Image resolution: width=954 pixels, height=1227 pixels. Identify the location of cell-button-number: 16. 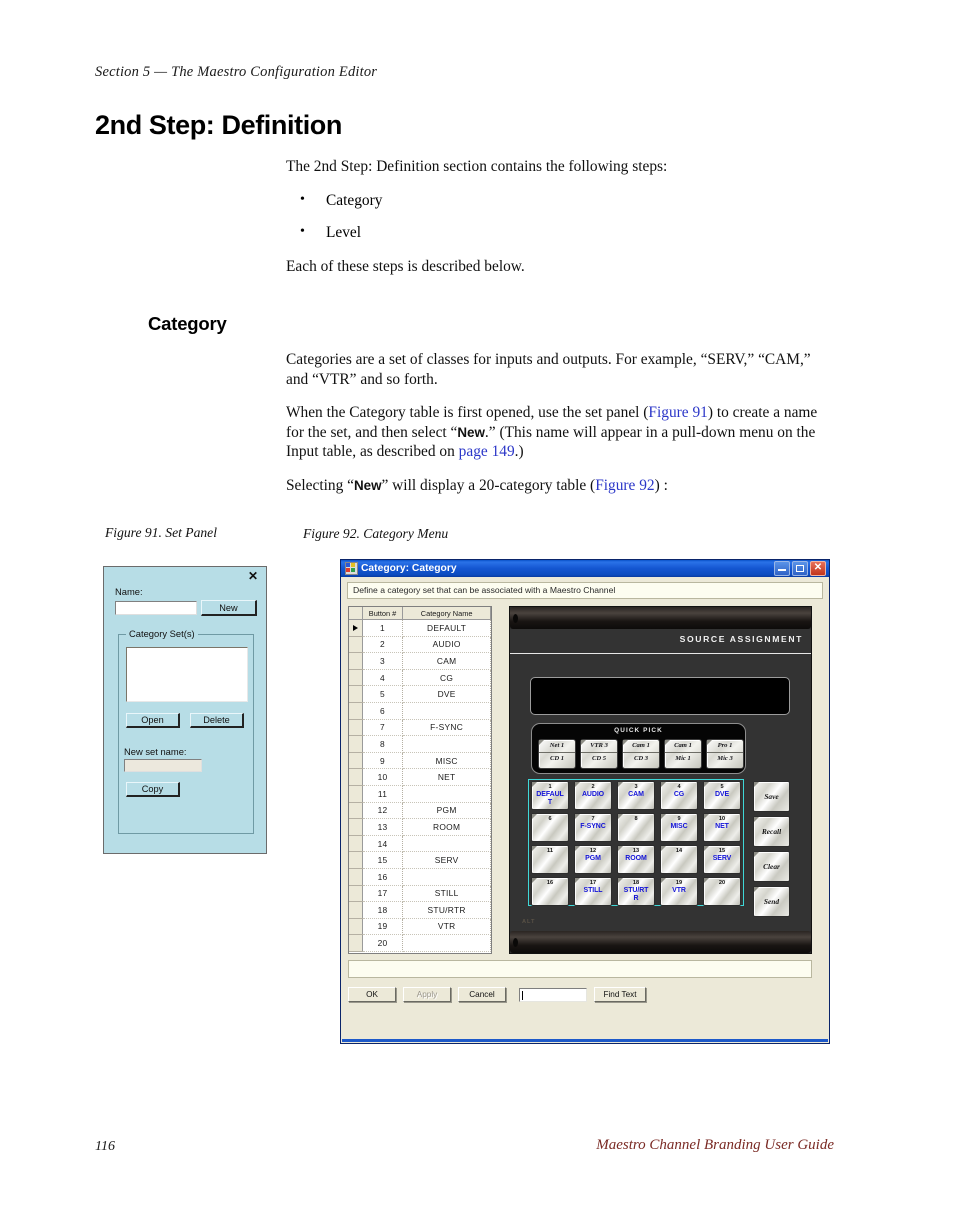
(383, 877).